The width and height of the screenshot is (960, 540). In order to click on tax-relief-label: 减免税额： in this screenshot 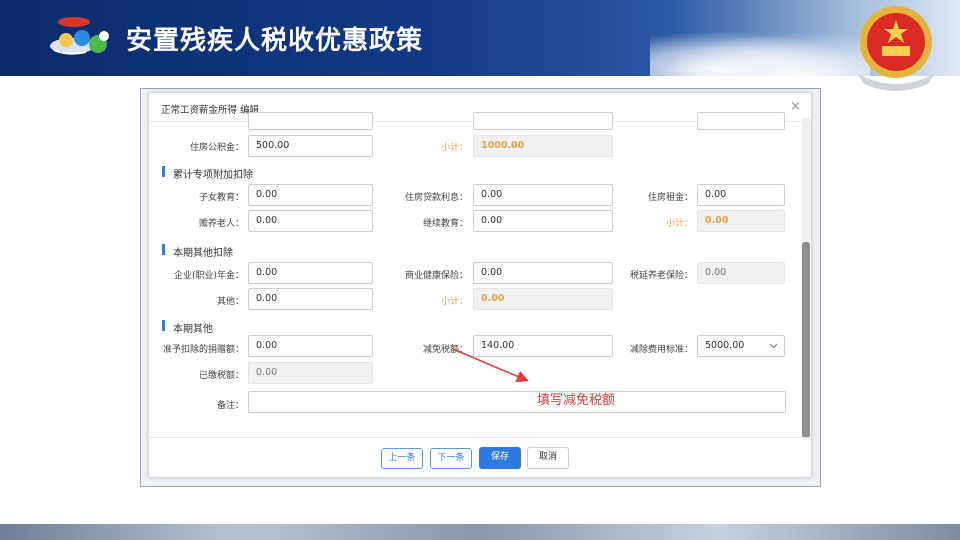, I will do `click(445, 350)`.